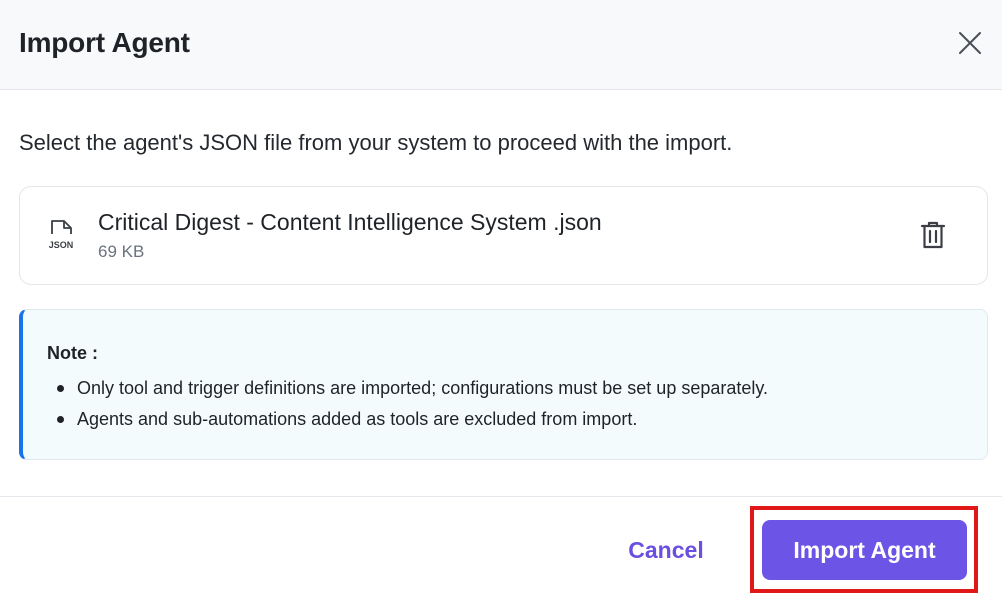 This screenshot has height=602, width=1002. What do you see at coordinates (121, 251) in the screenshot?
I see `file-size: 69 KB` at bounding box center [121, 251].